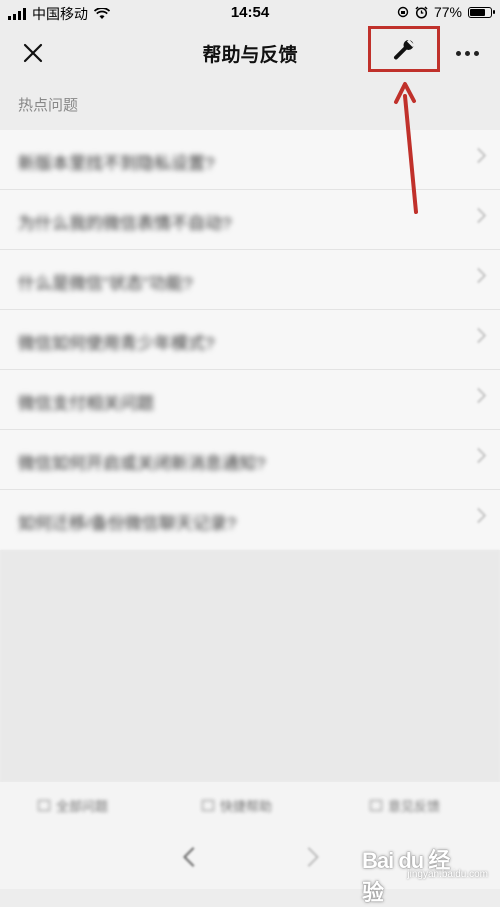  I want to click on list-item: 微信如何使用青少年模式?, so click(250, 340).